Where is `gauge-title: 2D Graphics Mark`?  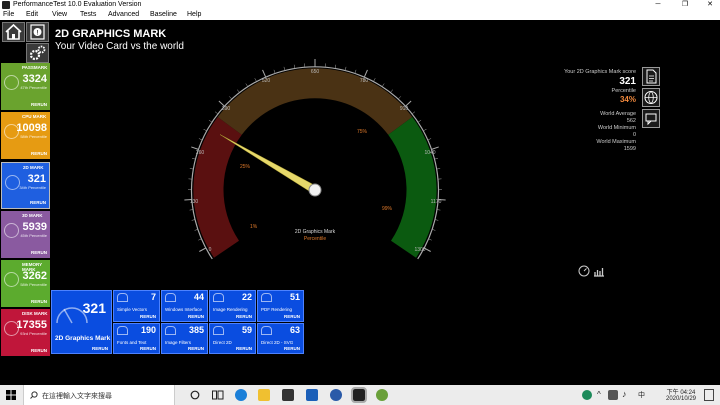 gauge-title: 2D Graphics Mark is located at coordinates (315, 232).